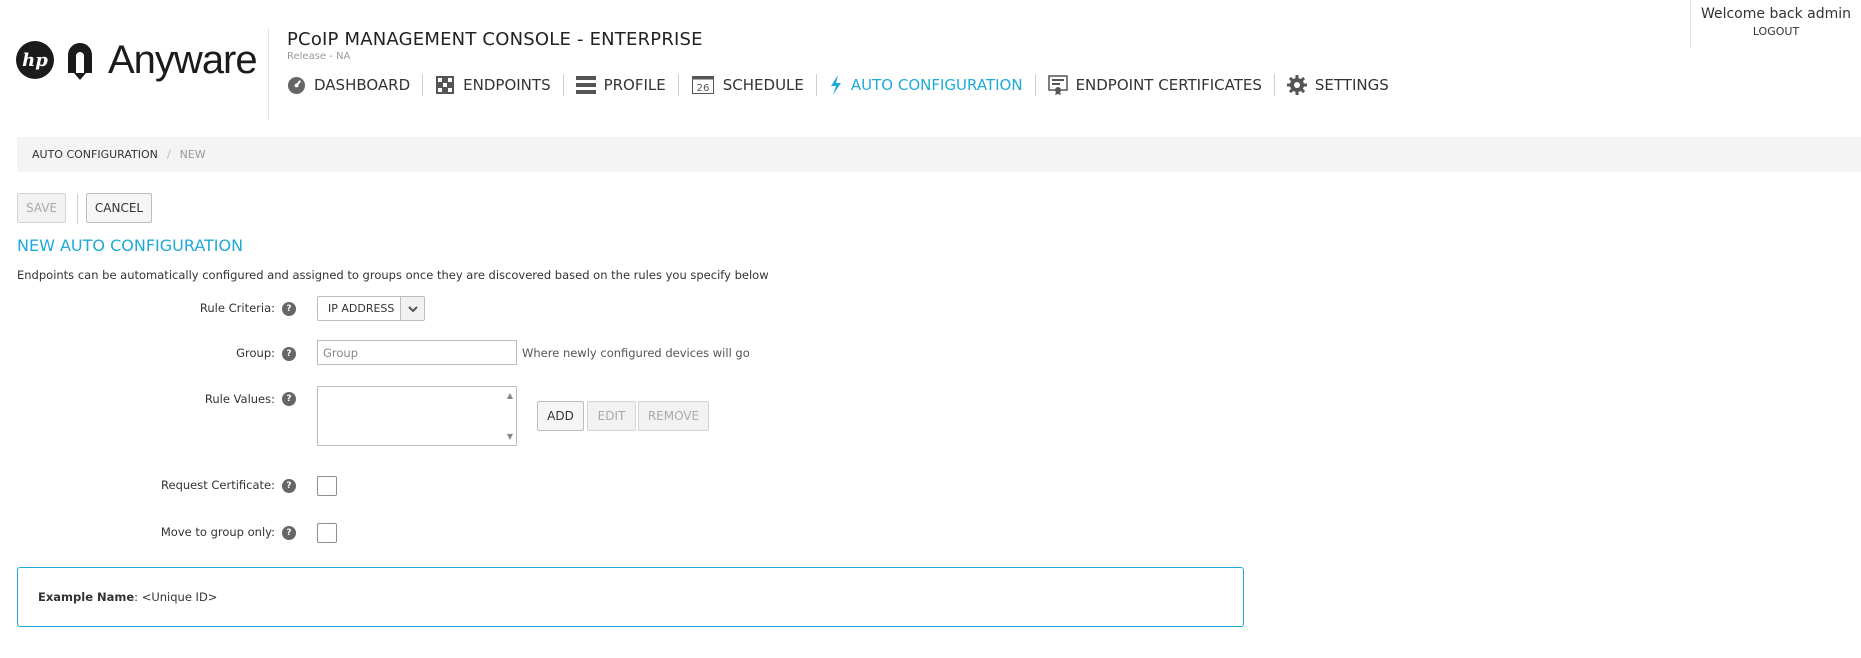  I want to click on request-certificate-help-icon: ?, so click(289, 486).